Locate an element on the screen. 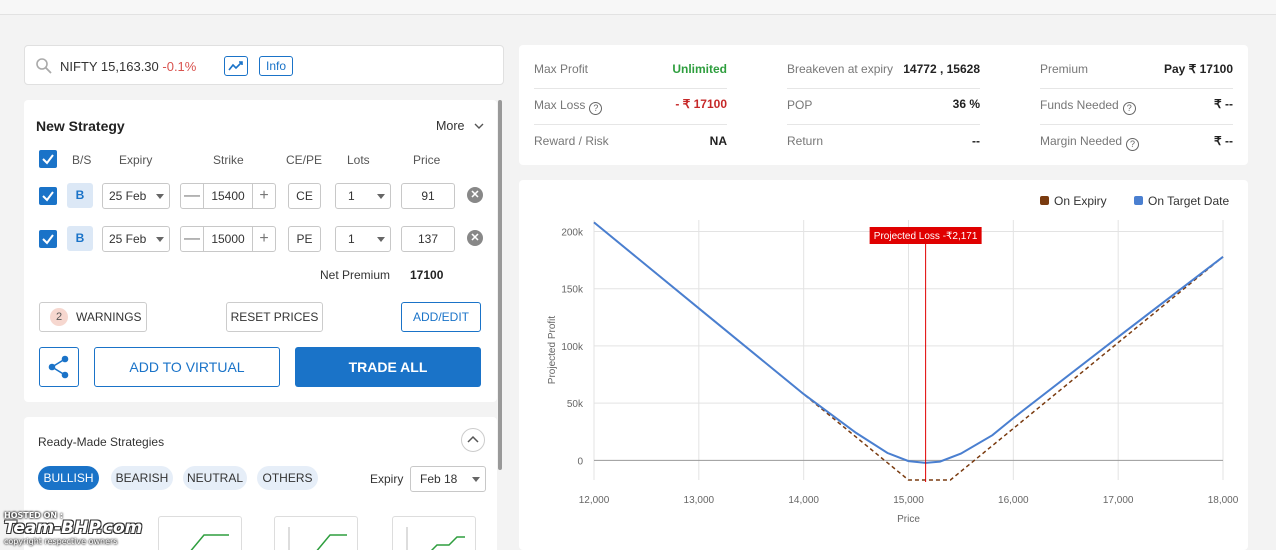 This screenshot has width=1276, height=550. reward-risk-value: NA is located at coordinates (718, 141).